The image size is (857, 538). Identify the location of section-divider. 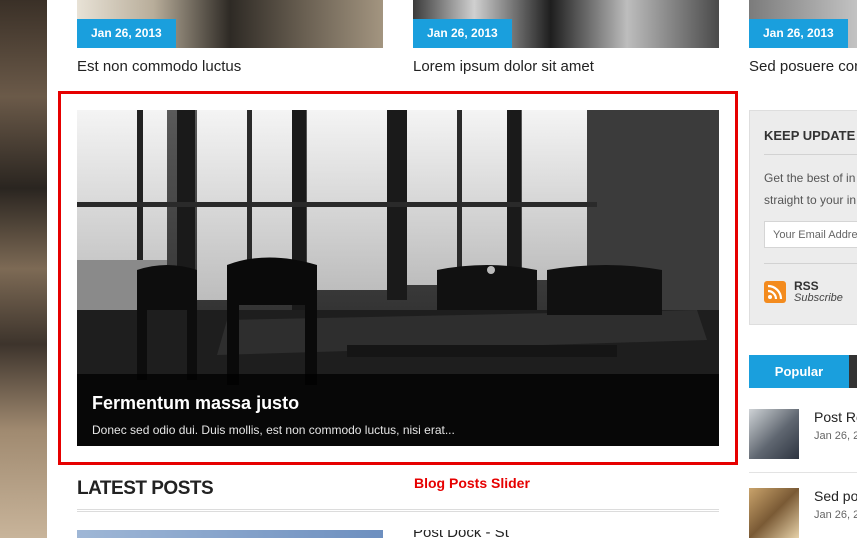
(398, 510).